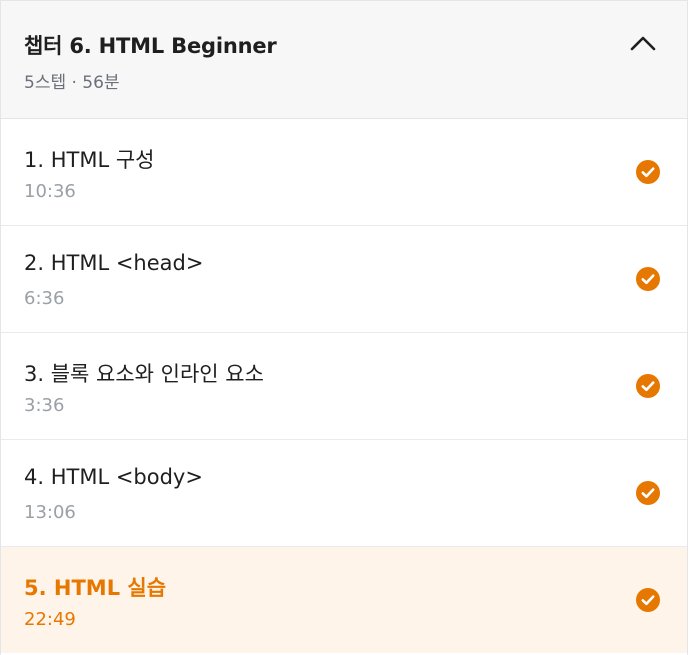 The height and width of the screenshot is (655, 690). What do you see at coordinates (50, 619) in the screenshot?
I see `step-duration: 22:49` at bounding box center [50, 619].